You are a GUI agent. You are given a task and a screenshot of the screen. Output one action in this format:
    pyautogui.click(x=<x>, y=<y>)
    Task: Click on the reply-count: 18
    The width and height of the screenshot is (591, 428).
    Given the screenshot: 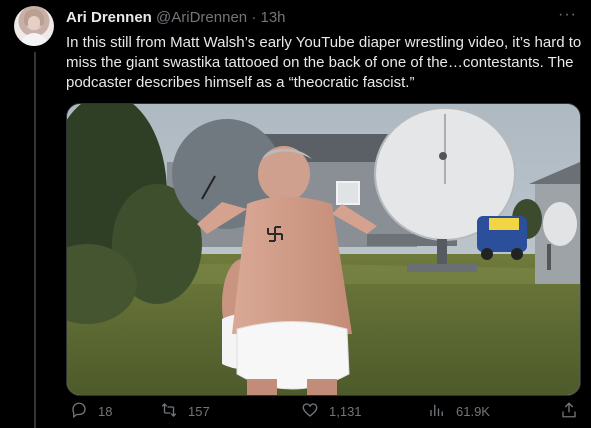 What is the action you would take?
    pyautogui.click(x=105, y=411)
    